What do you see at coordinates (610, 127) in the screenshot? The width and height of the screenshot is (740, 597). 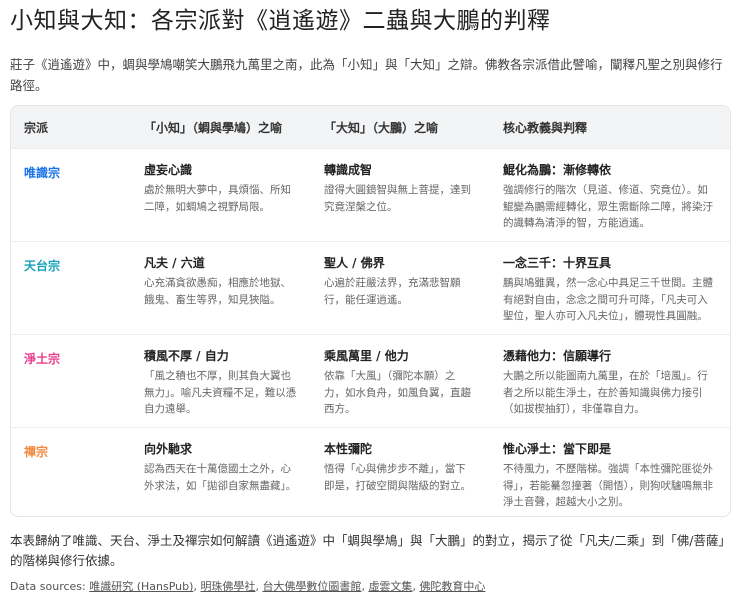 I see `header-core: 核心教義與判釋` at bounding box center [610, 127].